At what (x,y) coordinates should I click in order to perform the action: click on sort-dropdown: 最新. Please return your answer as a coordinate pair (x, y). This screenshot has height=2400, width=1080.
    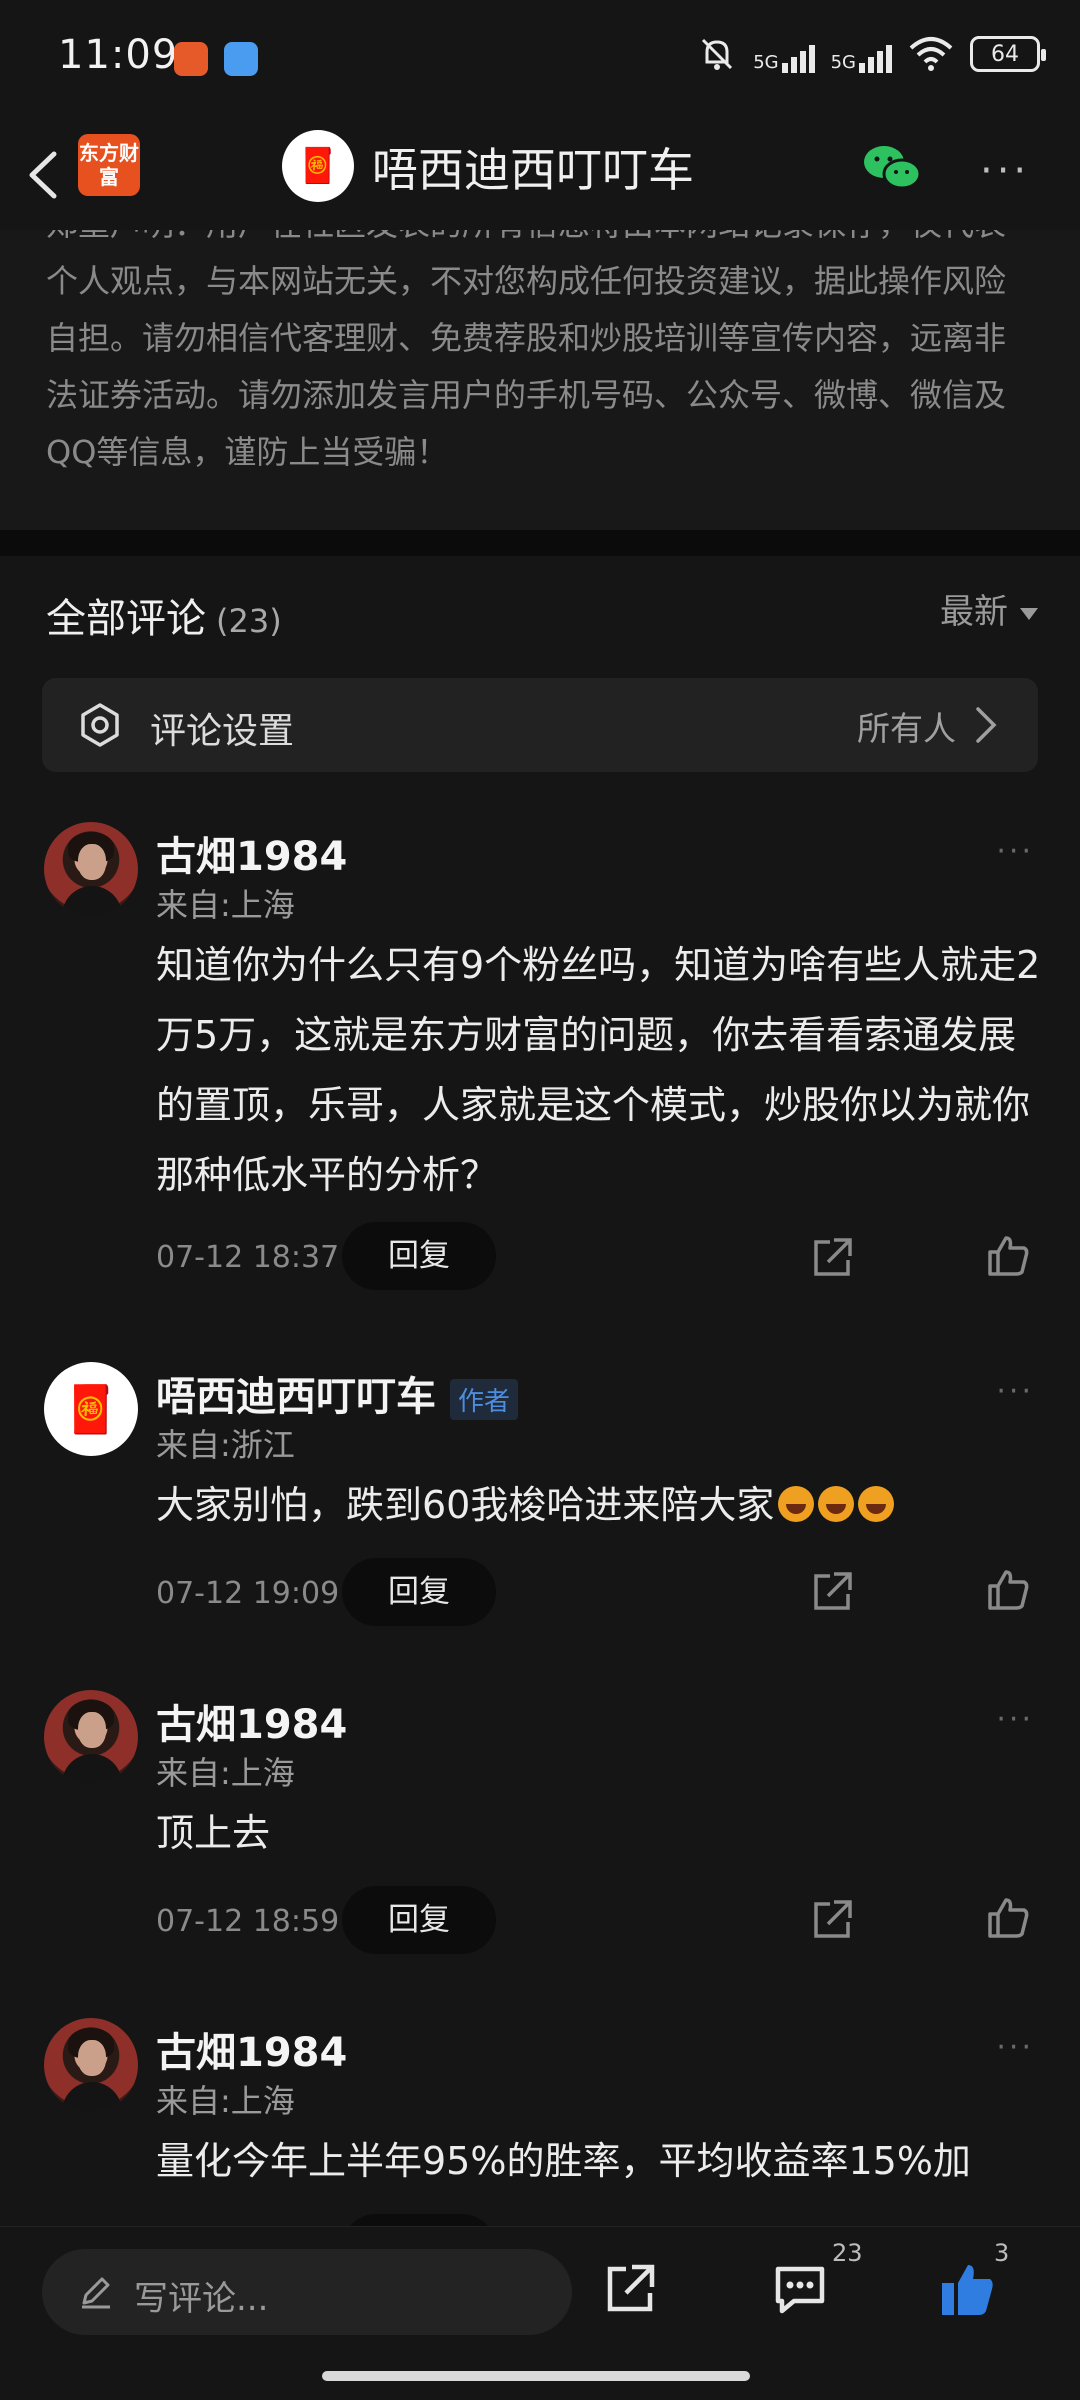
    Looking at the image, I should click on (989, 608).